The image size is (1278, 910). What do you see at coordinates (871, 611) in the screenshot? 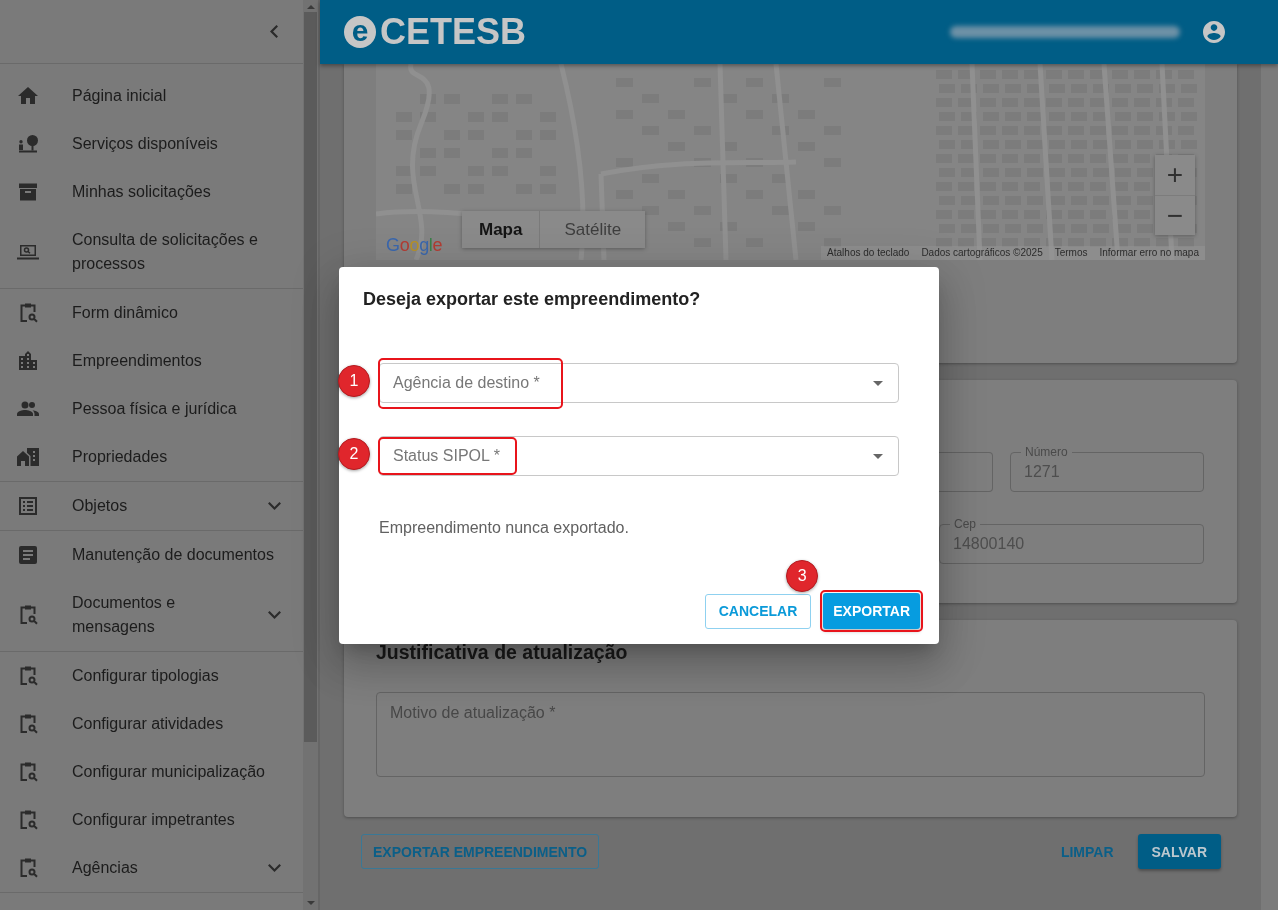
I see `export-button: EXPORTAR` at bounding box center [871, 611].